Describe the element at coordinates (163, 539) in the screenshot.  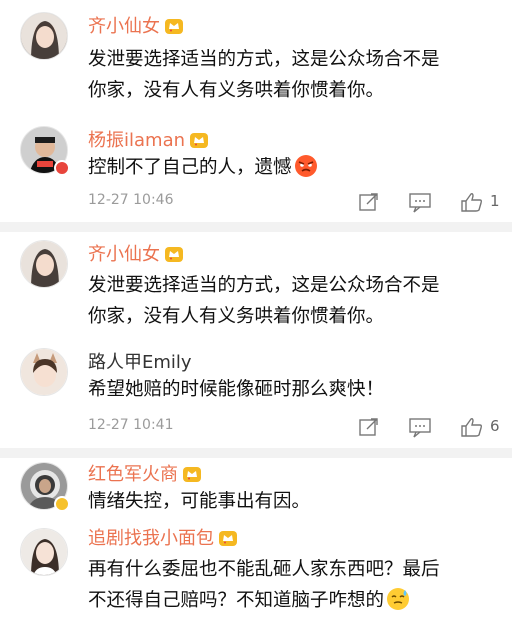
I see `comment-username: 追剧找我小面包` at that location.